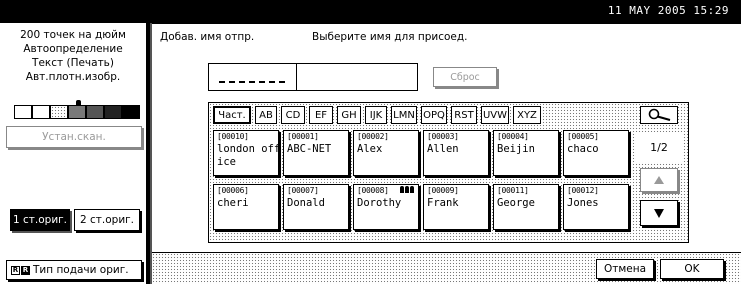  I want to click on tab-ab: AB, so click(266, 115).